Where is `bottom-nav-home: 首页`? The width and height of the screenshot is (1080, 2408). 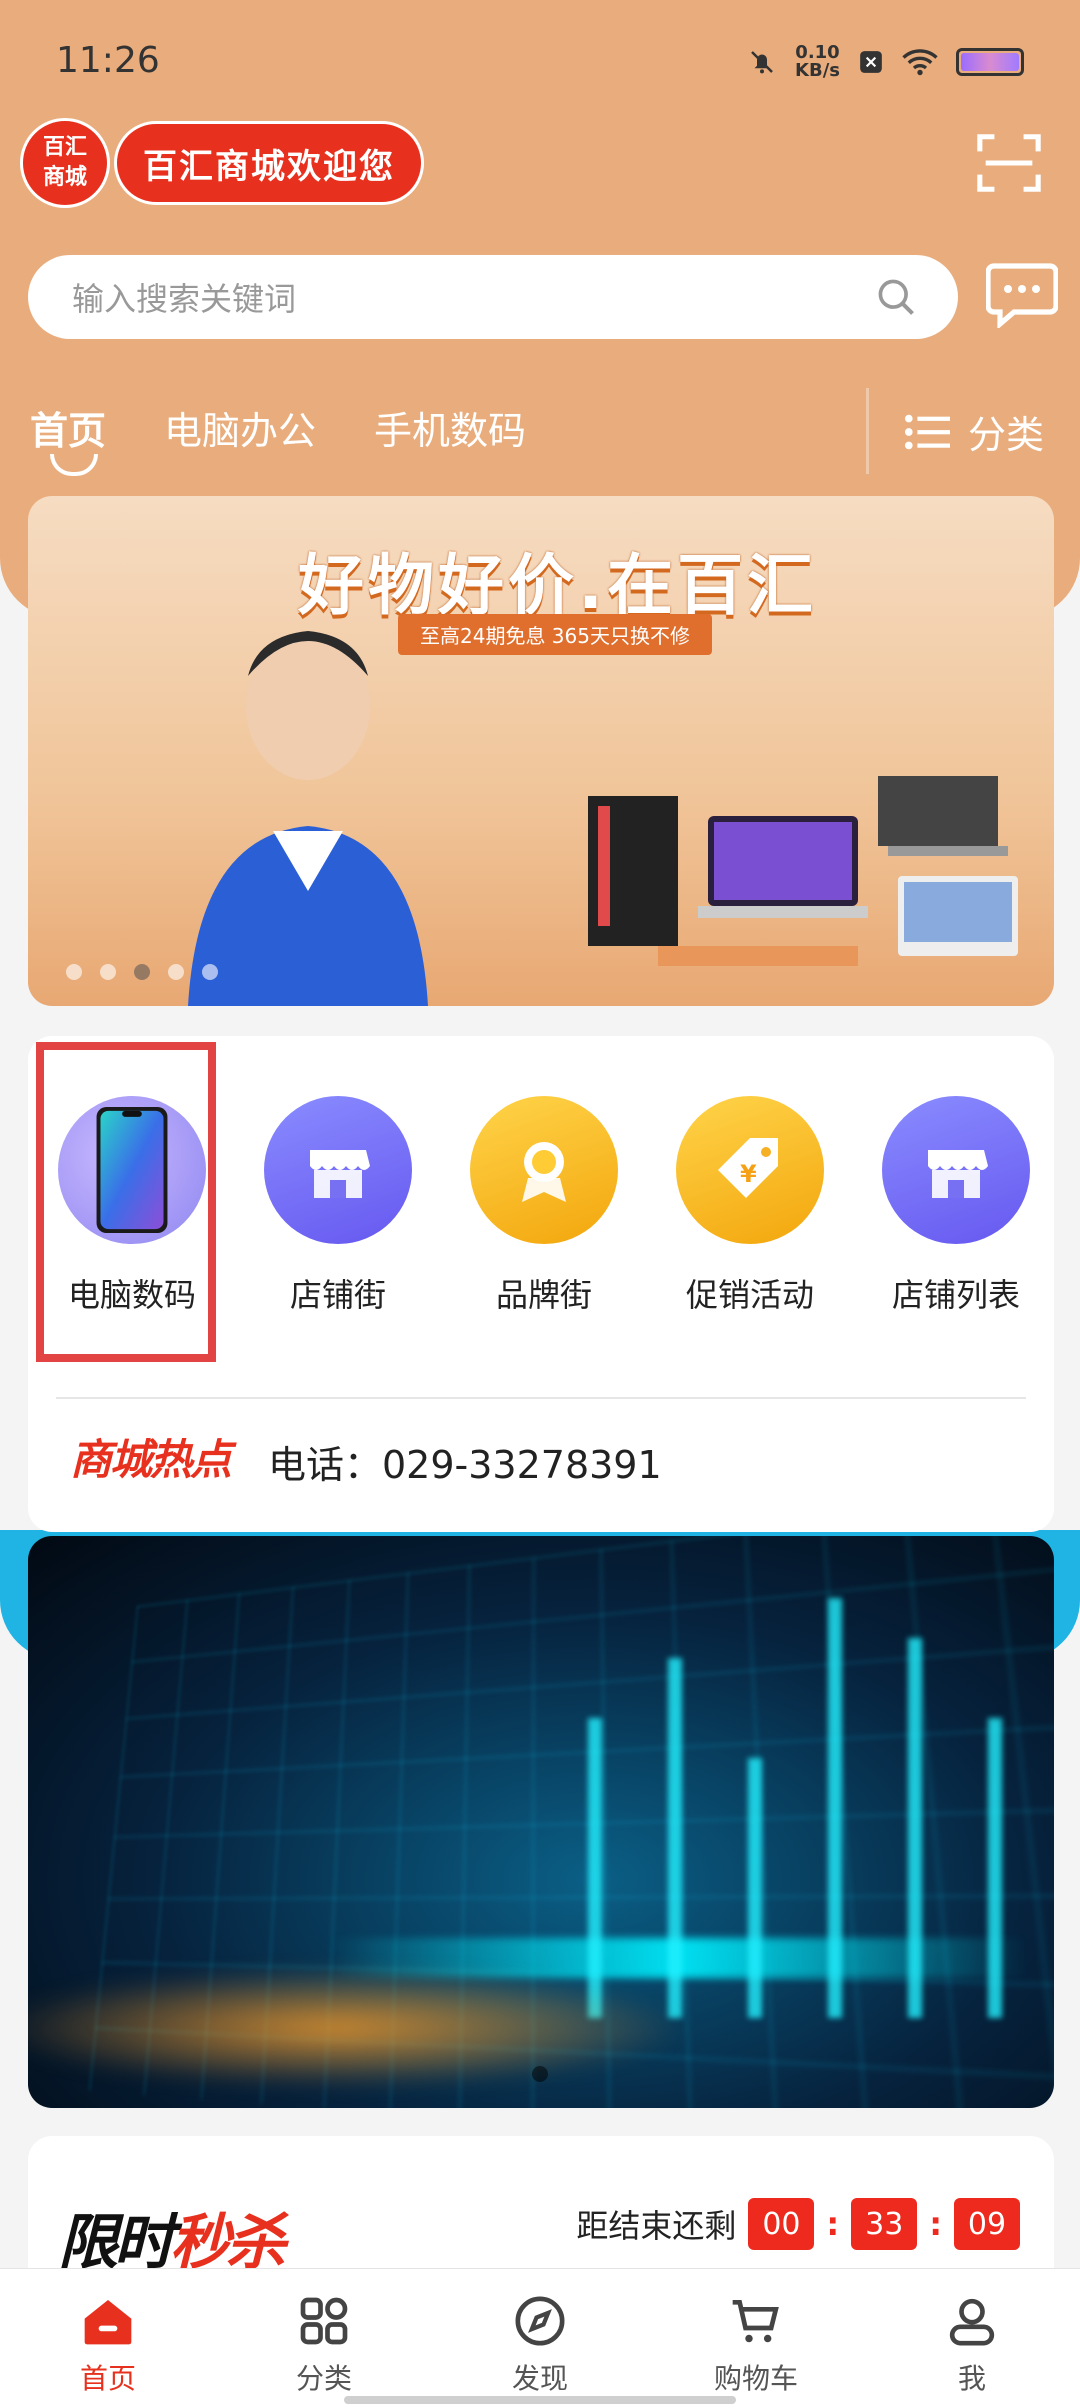 bottom-nav-home: 首页 is located at coordinates (108, 2338).